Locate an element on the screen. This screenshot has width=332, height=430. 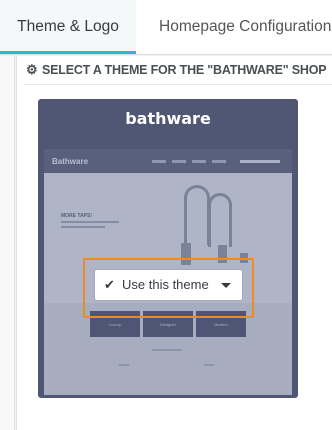
tab-theme-logo: Theme & Logo is located at coordinates (68, 27).